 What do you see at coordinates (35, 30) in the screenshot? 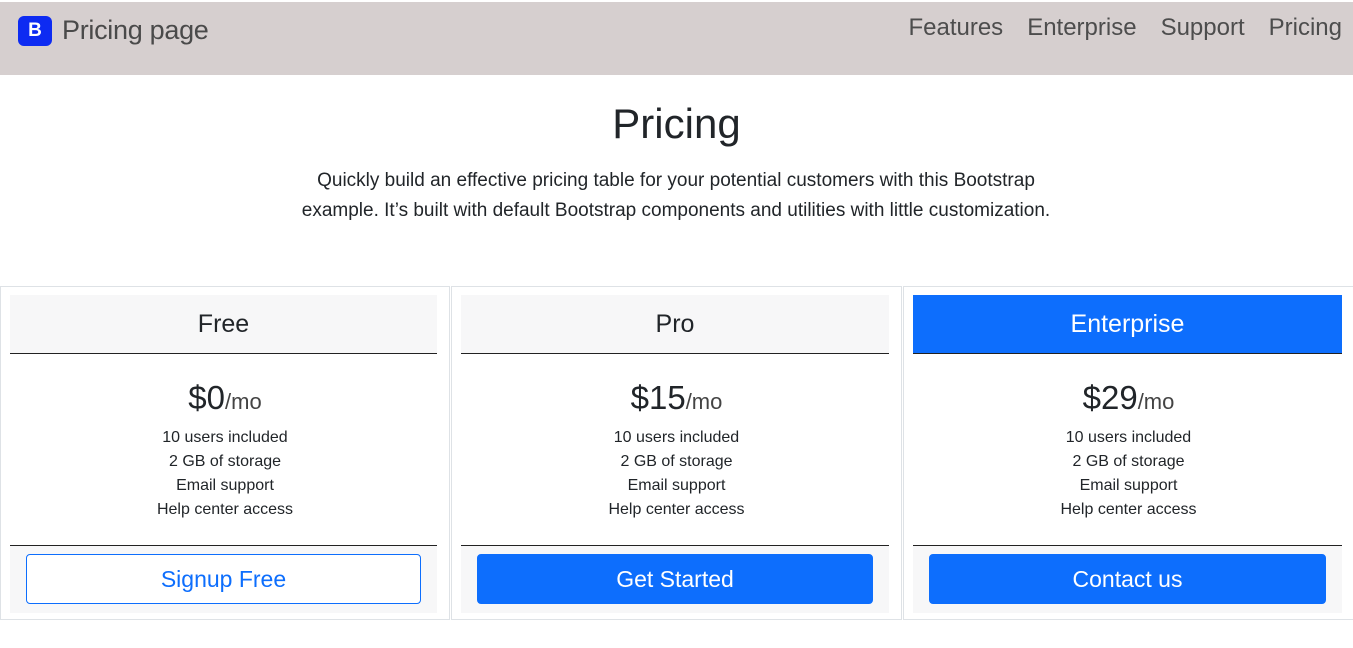
I see `bootstrap-logo-icon: B` at bounding box center [35, 30].